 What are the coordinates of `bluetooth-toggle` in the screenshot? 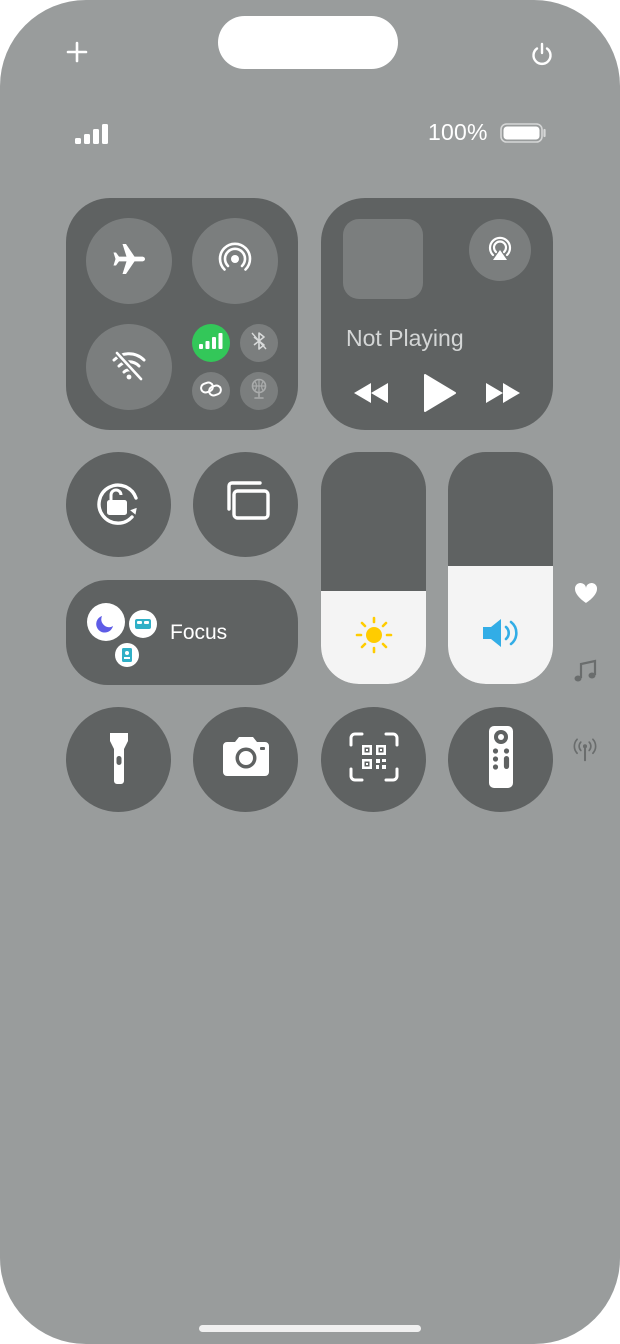 It's located at (259, 343).